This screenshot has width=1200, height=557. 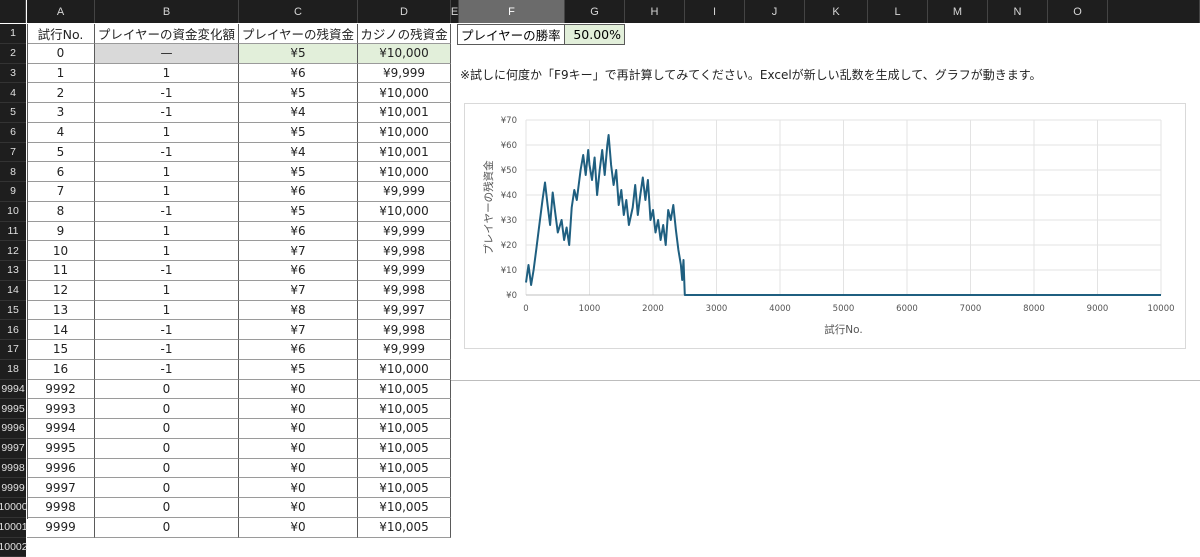 What do you see at coordinates (13, 508) in the screenshot?
I see `row-header: 10000` at bounding box center [13, 508].